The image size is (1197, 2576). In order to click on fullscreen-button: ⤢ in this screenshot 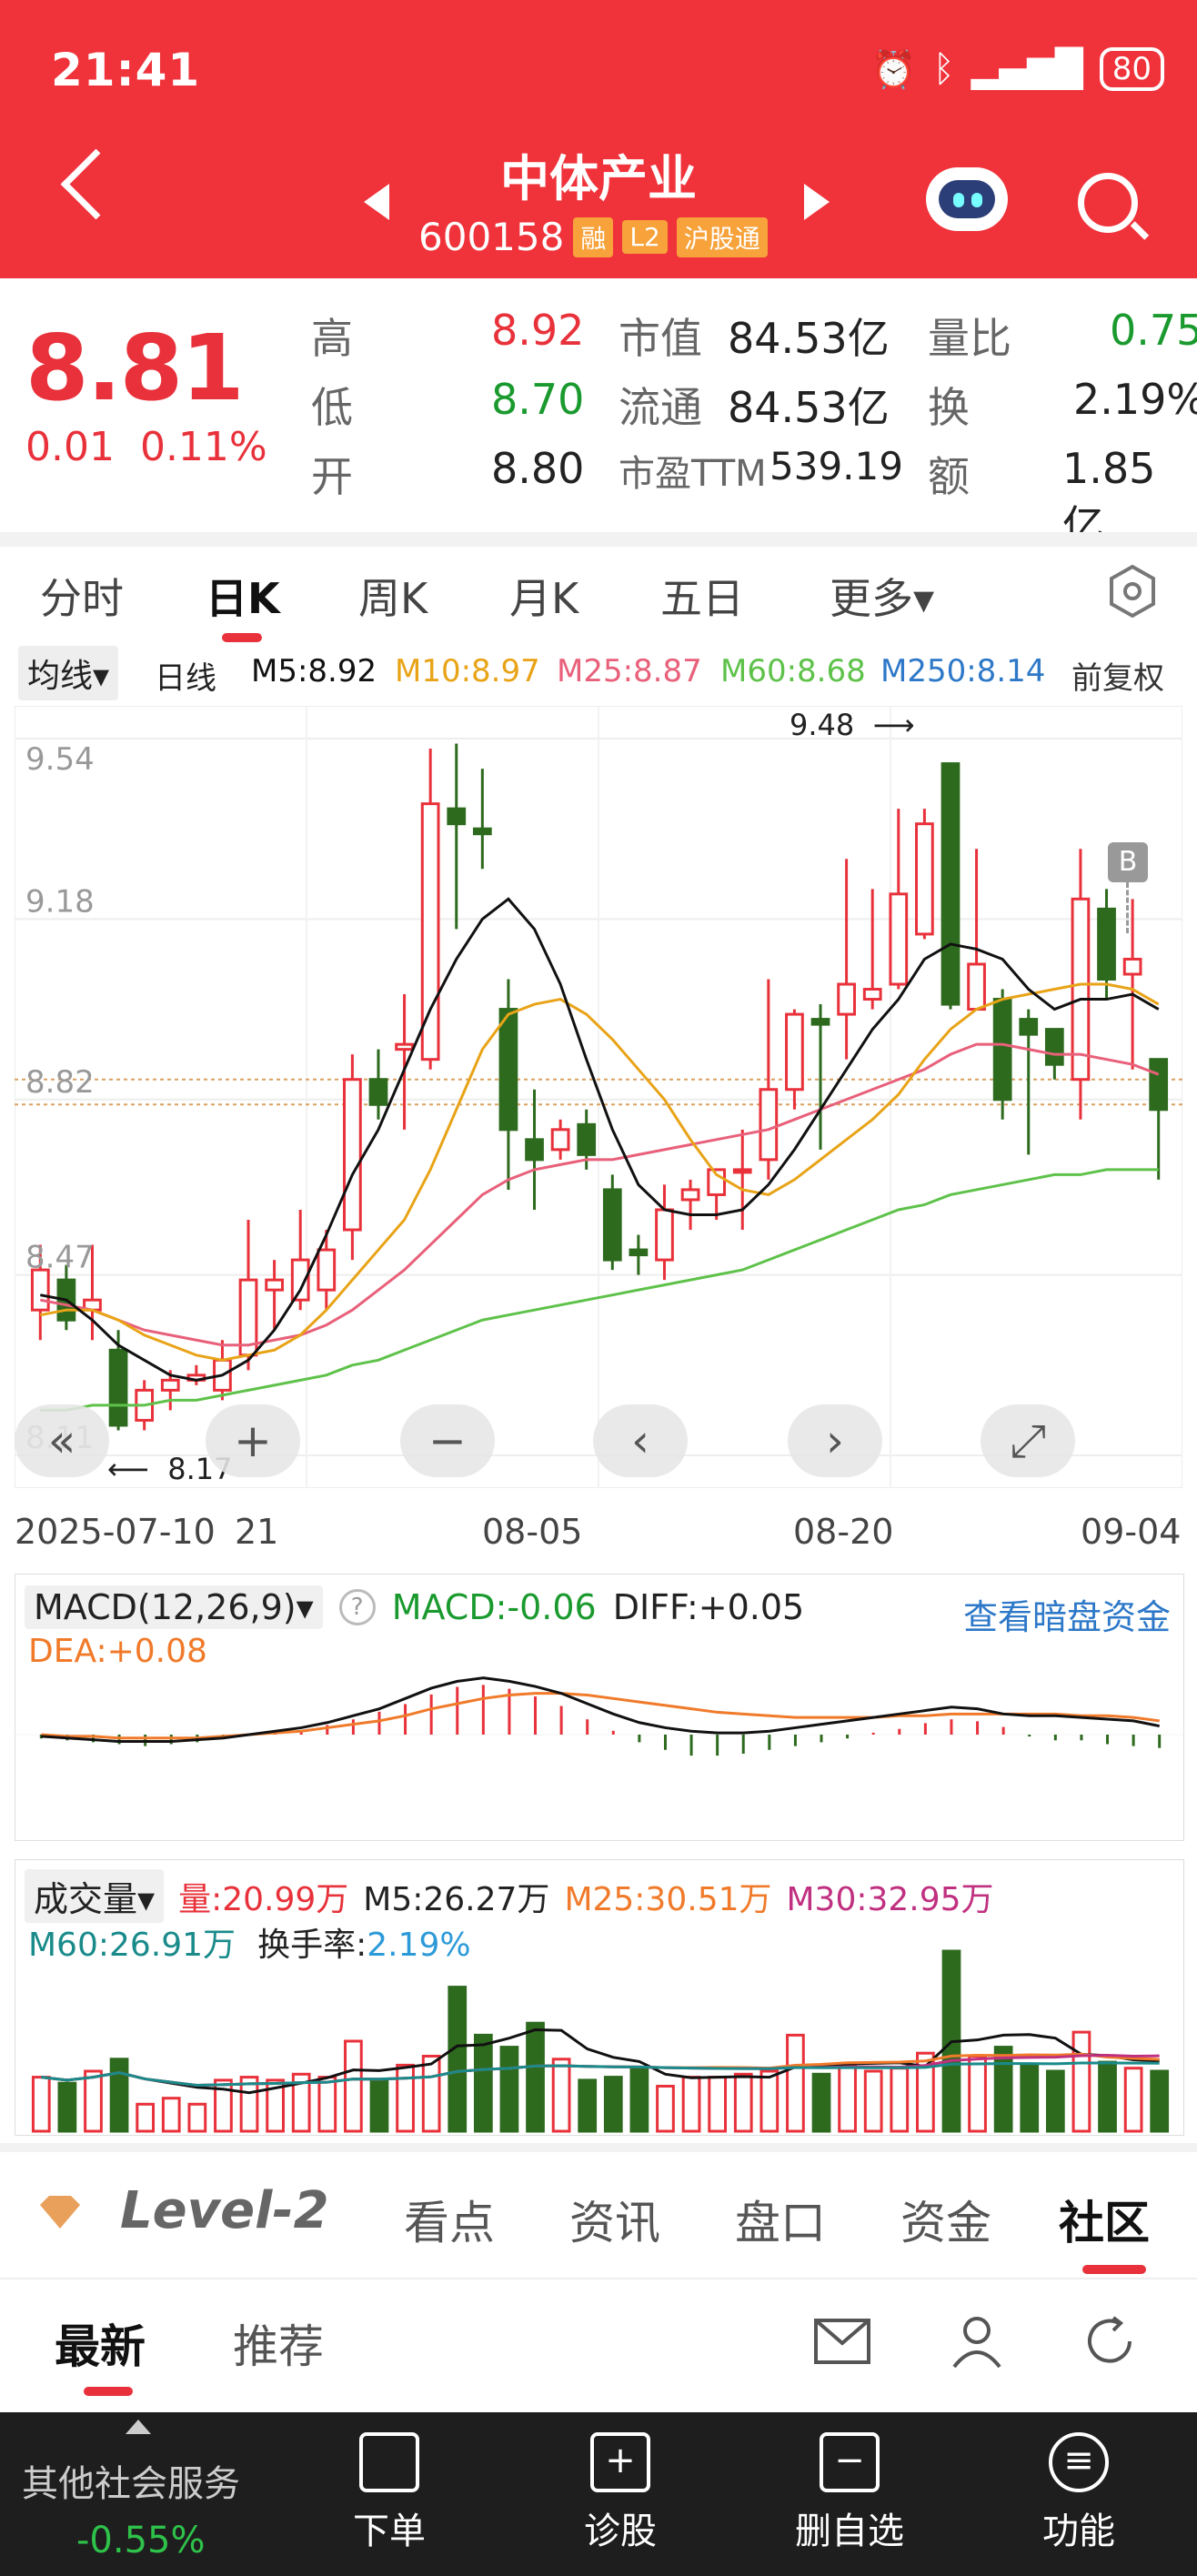, I will do `click(1028, 1440)`.